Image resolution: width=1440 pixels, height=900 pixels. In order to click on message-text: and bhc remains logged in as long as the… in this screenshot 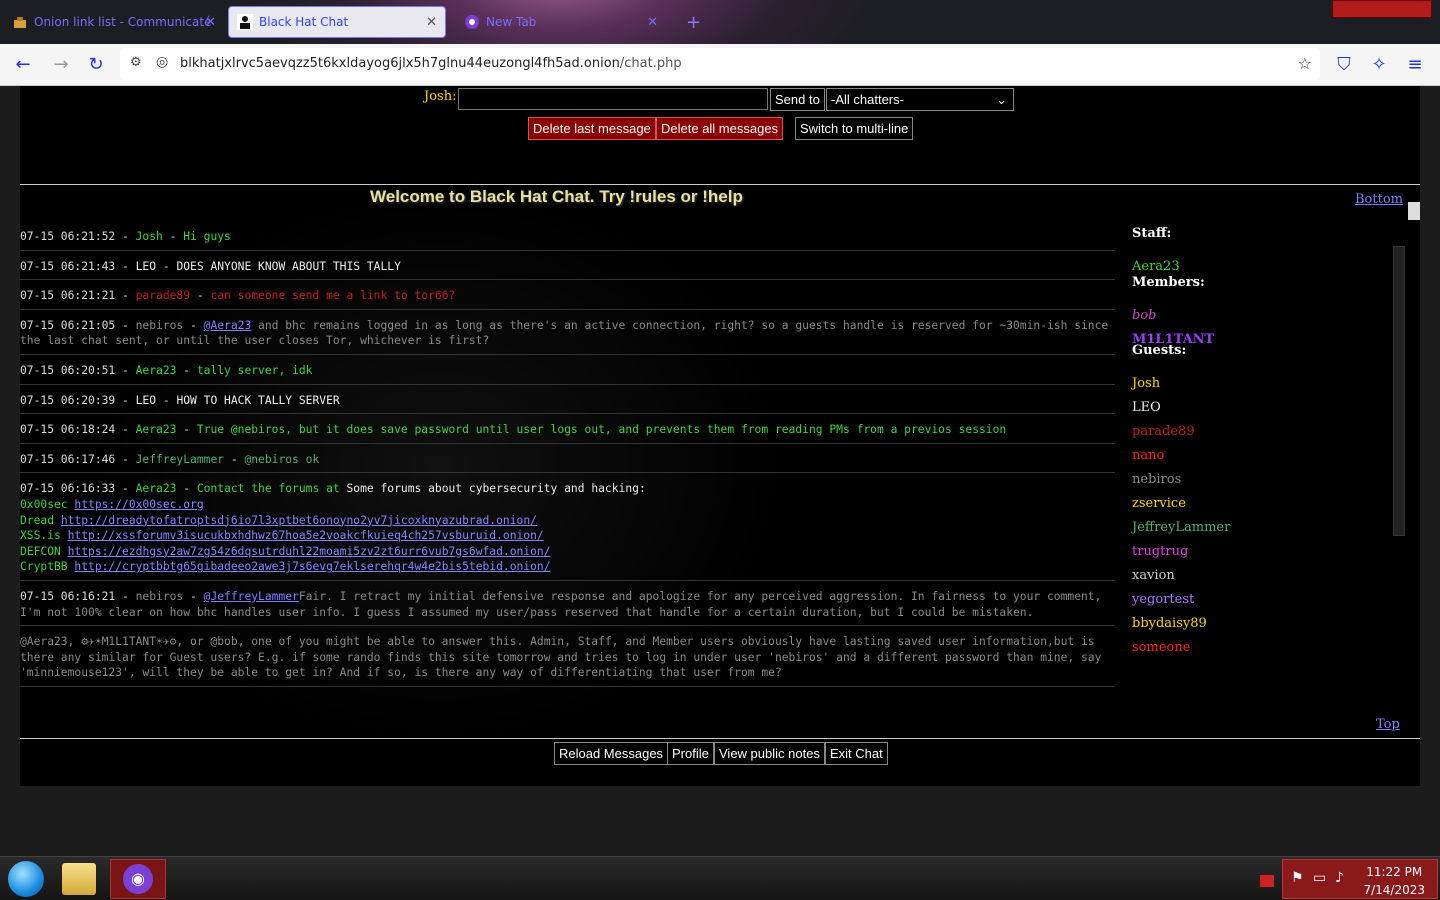, I will do `click(567, 333)`.